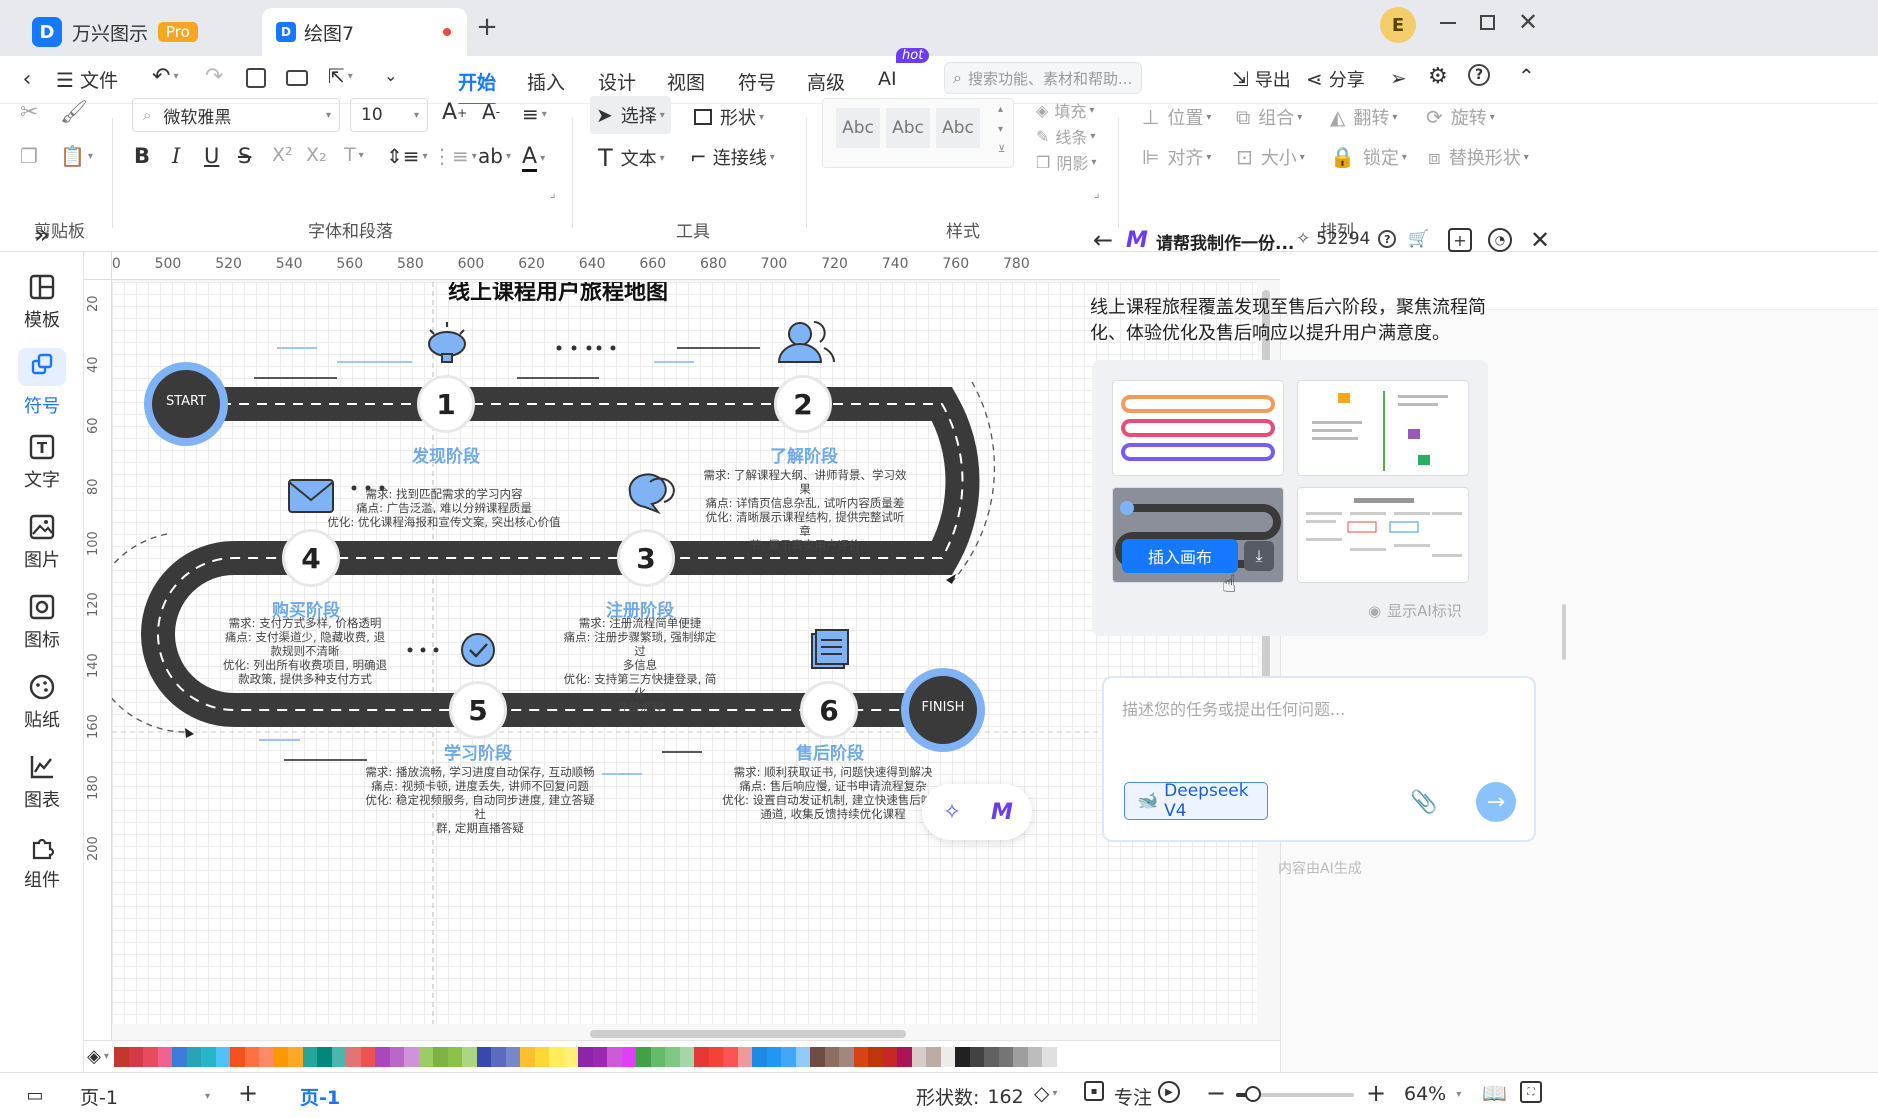  What do you see at coordinates (1528, 22) in the screenshot?
I see `close-window-icon: ✕` at bounding box center [1528, 22].